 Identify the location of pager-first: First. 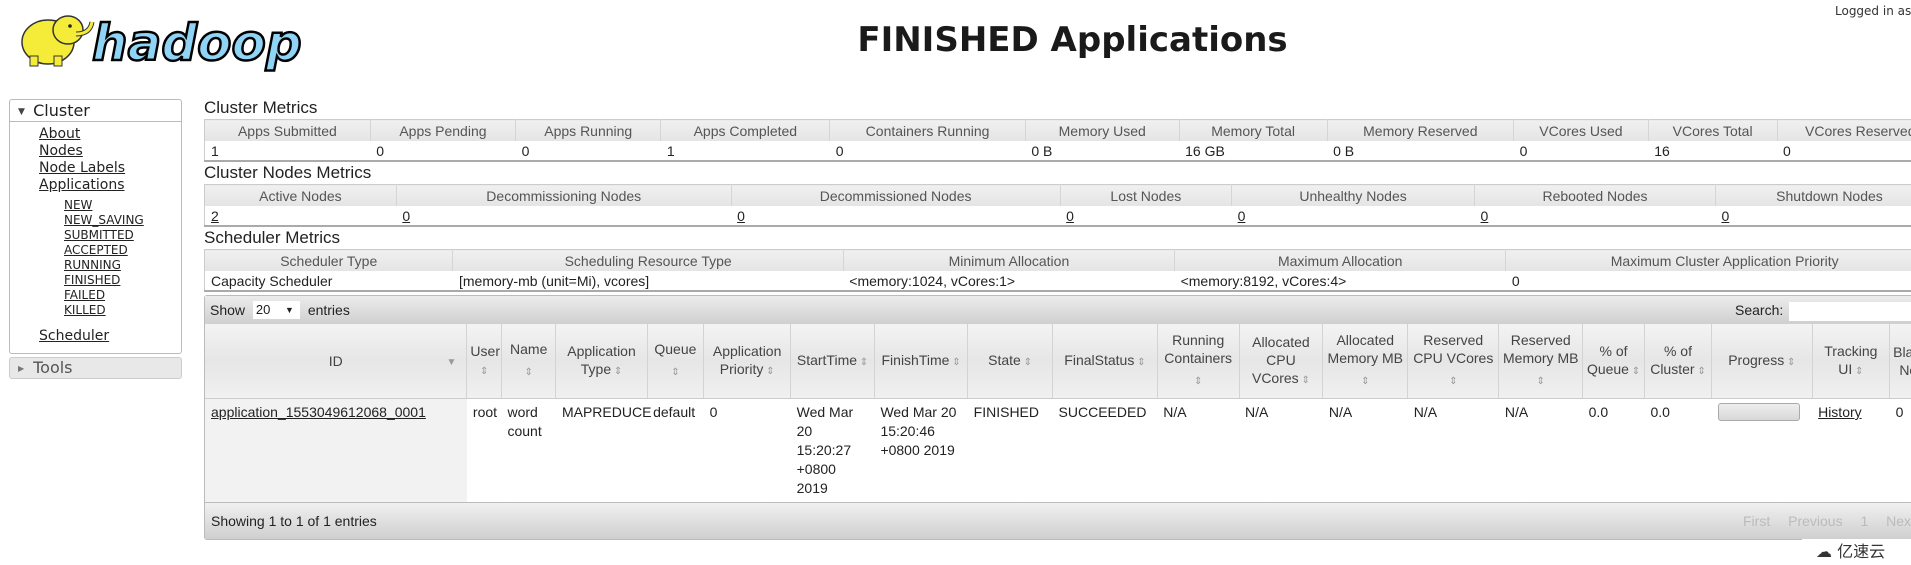
(1756, 521).